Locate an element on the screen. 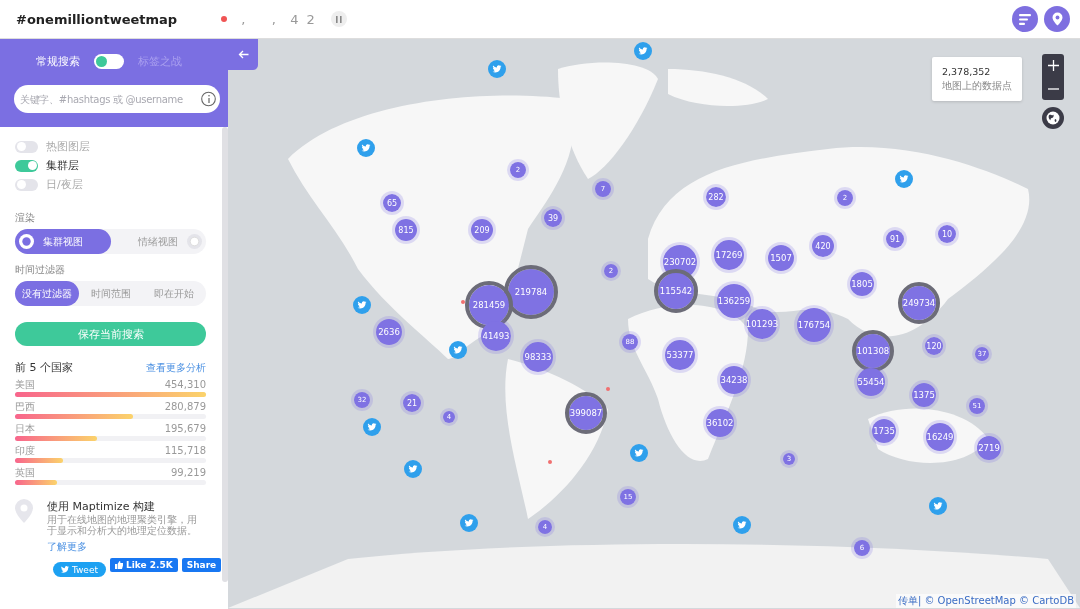 The width and height of the screenshot is (1080, 609). globe-icon is located at coordinates (1053, 118).